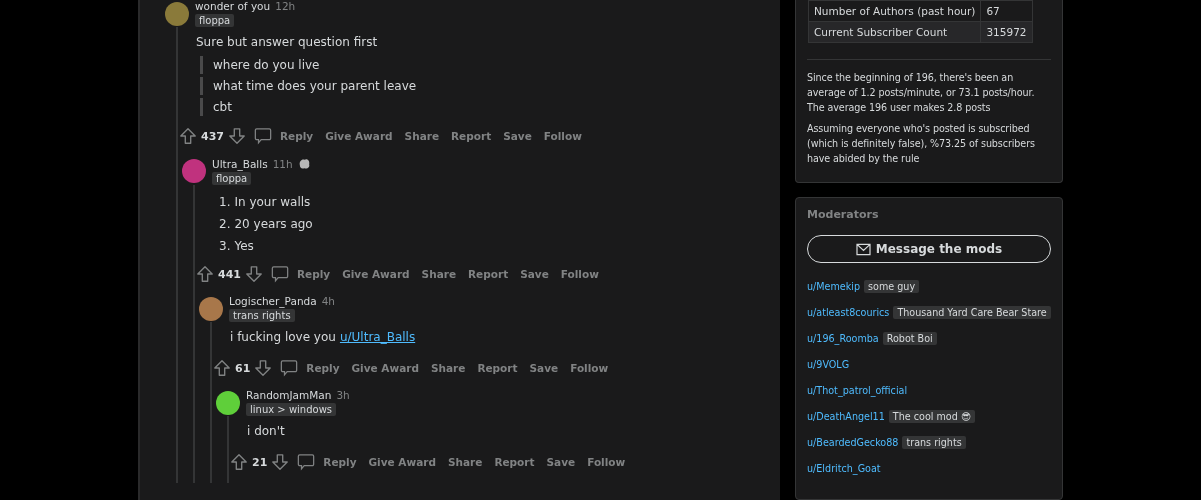 The image size is (1201, 500). What do you see at coordinates (931, 416) in the screenshot?
I see `user-flair: The cool mod 😎` at bounding box center [931, 416].